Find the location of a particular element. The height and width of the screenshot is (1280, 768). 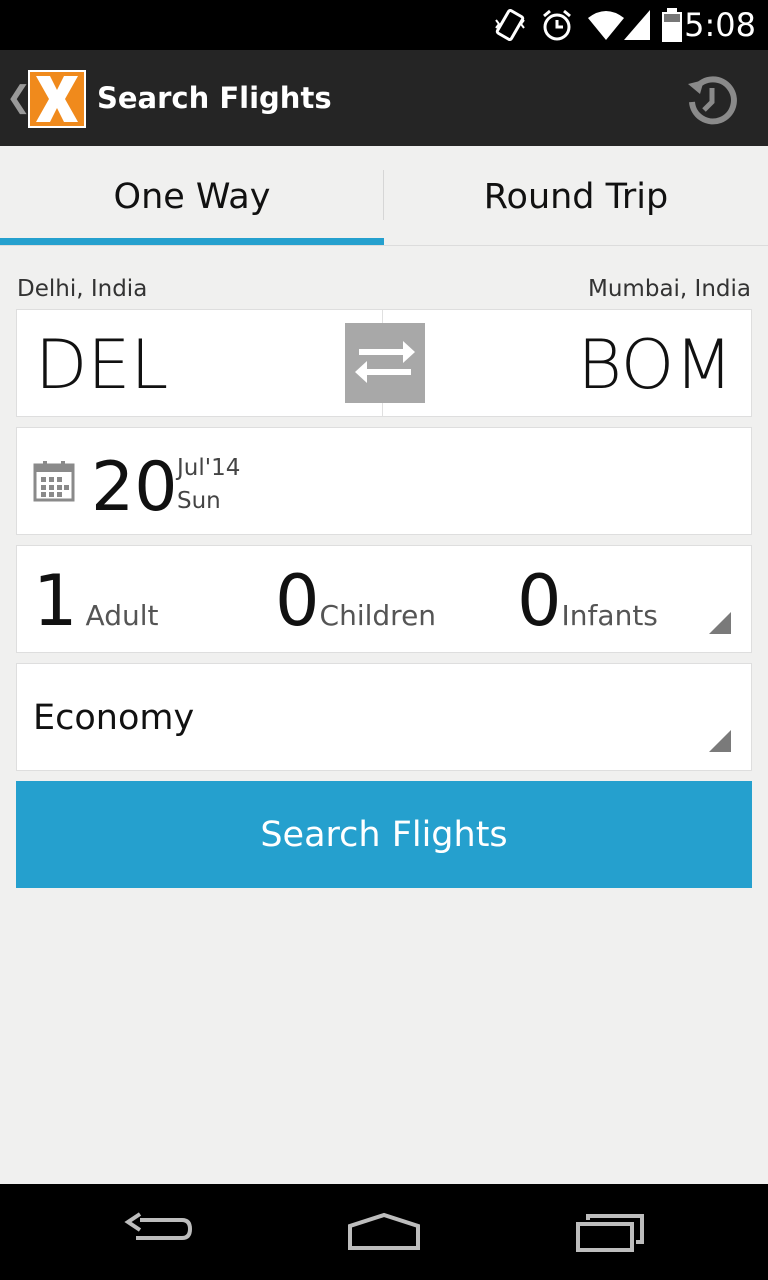

history-icon is located at coordinates (712, 100).